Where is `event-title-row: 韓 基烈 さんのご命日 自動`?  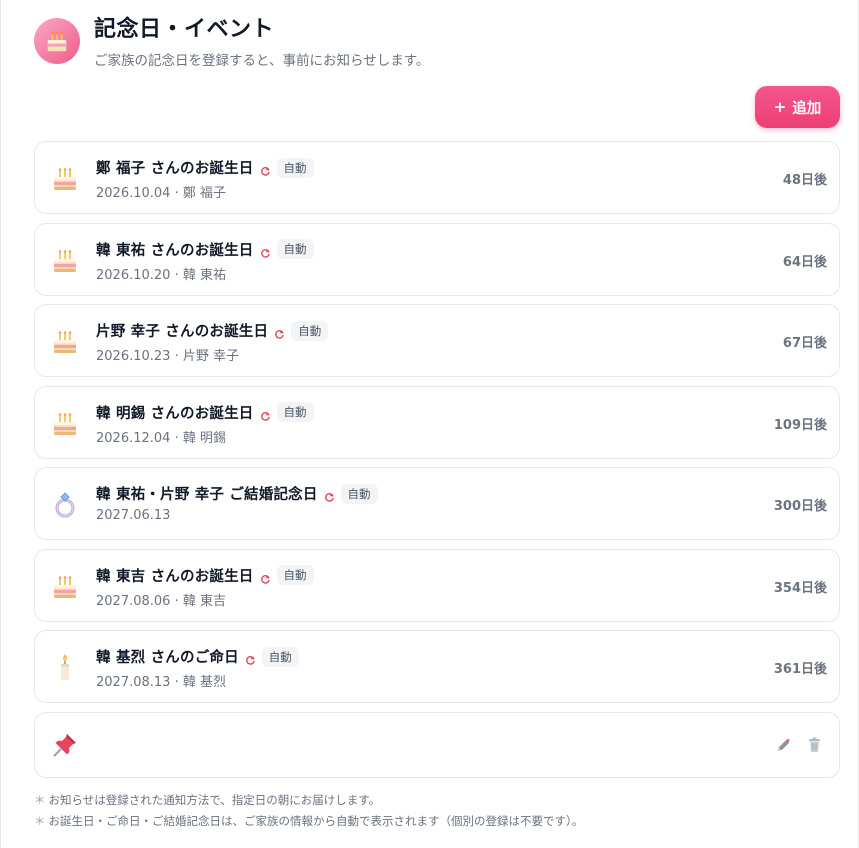
event-title-row: 韓 基烈 さんのご命日 自動 is located at coordinates (197, 656).